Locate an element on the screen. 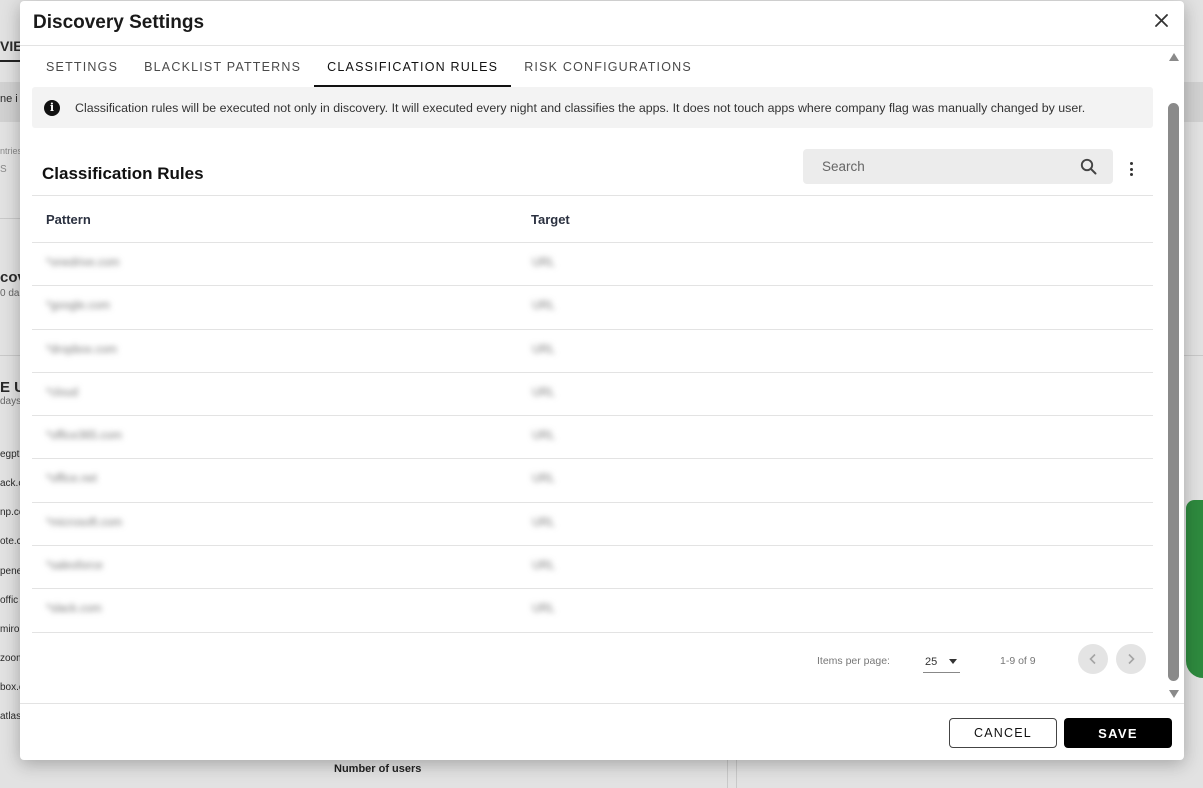 Image resolution: width=1203 pixels, height=788 pixels. next-page-button is located at coordinates (1131, 659).